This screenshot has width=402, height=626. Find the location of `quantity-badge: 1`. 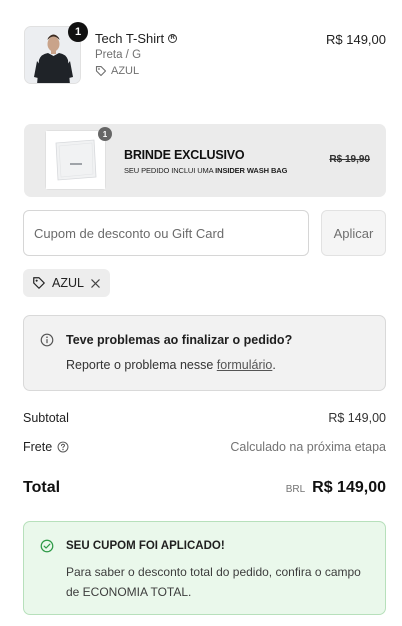

quantity-badge: 1 is located at coordinates (78, 32).